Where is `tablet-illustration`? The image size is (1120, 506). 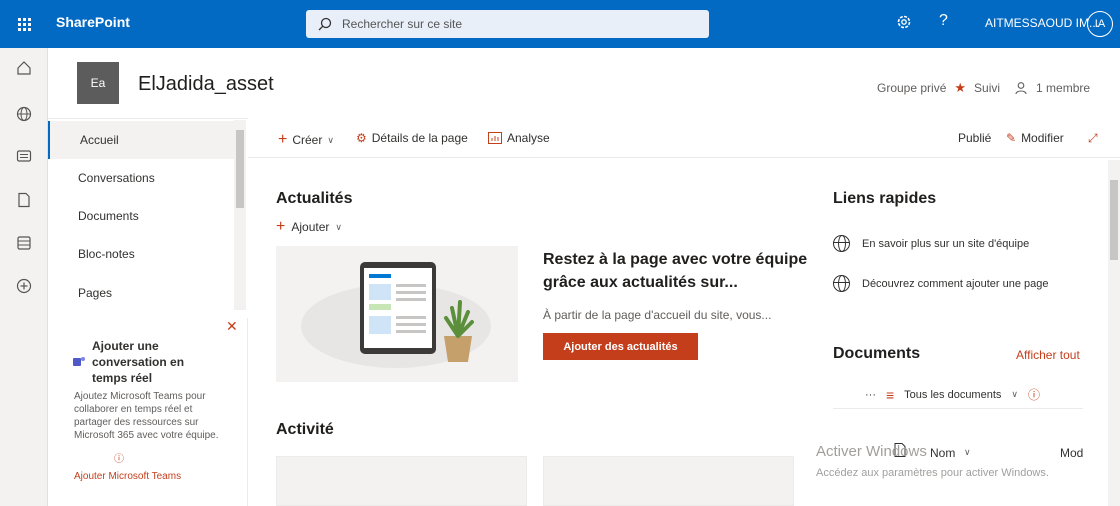
tablet-illustration is located at coordinates (396, 315).